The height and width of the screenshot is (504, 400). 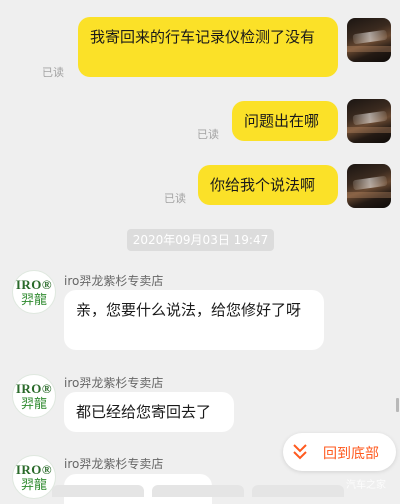 I want to click on watermark: 汽车之家, so click(x=366, y=485).